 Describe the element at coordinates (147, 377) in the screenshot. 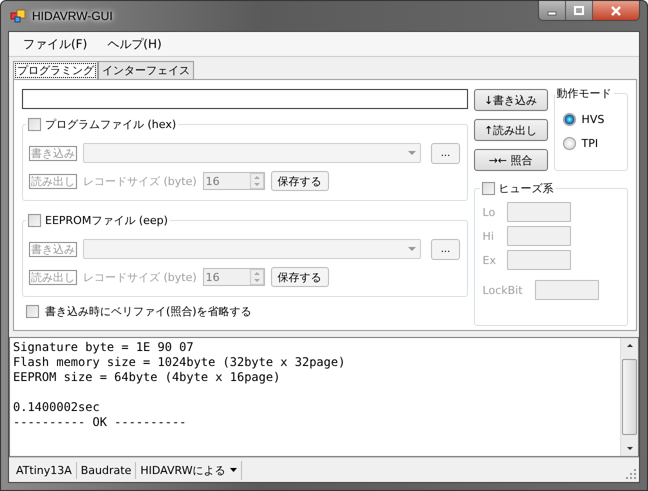

I see `log-line: EEPROM size = 64byte (4byte x 16page)` at that location.